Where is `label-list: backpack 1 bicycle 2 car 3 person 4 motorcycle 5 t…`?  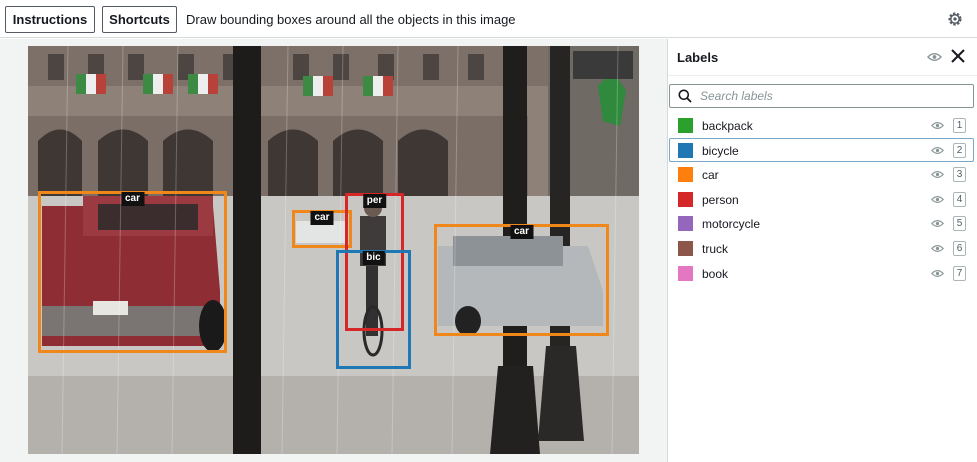
label-list: backpack 1 bicycle 2 car 3 person 4 motorcycle 5 t… is located at coordinates (821, 199).